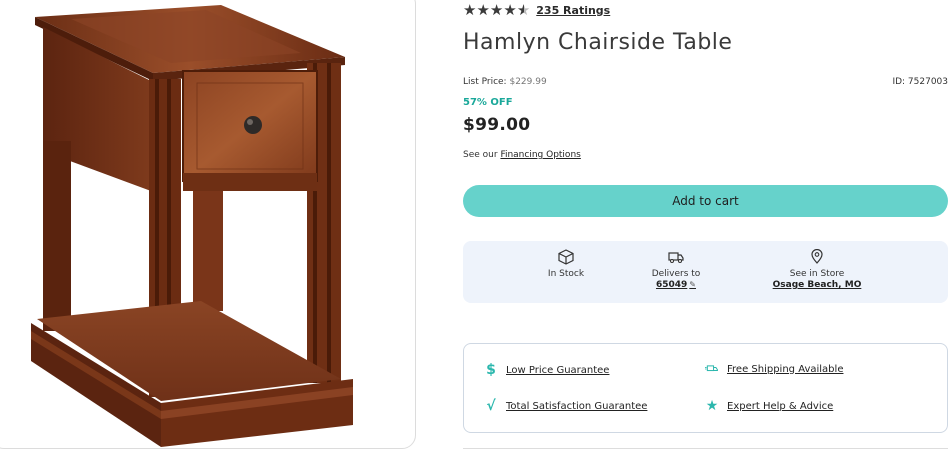 This screenshot has height=449, width=951. I want to click on product-title: Hamlyn Chairside Table, so click(598, 42).